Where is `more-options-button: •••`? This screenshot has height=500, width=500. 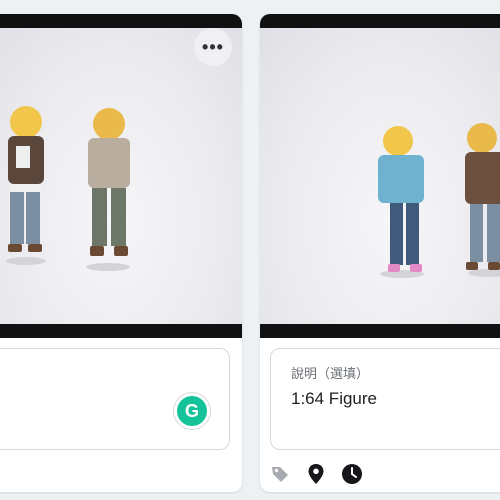
more-options-button: ••• is located at coordinates (213, 47).